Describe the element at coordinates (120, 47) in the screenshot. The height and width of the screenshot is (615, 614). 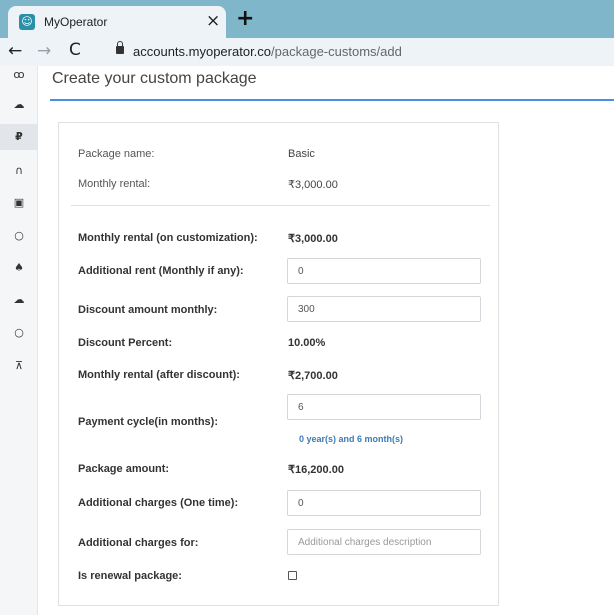
I see `lock-icon` at that location.